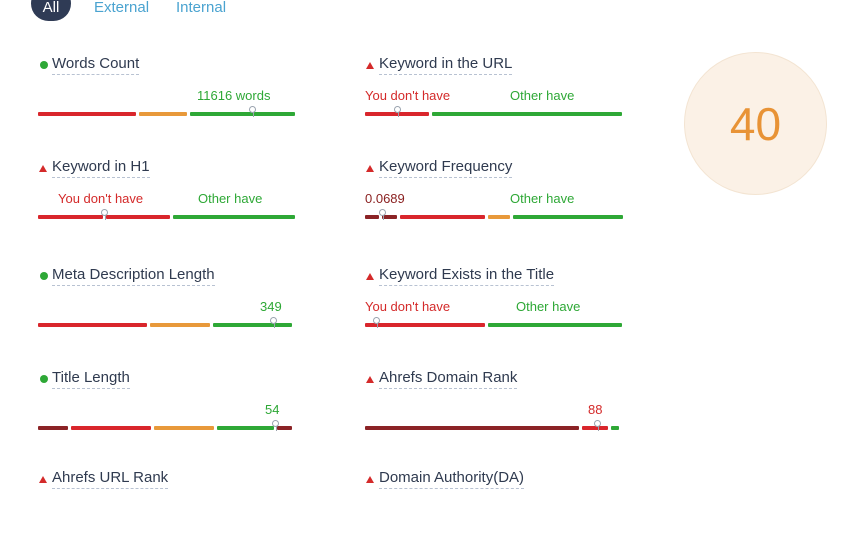 This screenshot has width=860, height=549. What do you see at coordinates (595, 409) in the screenshot?
I see `metric-value: 88` at bounding box center [595, 409].